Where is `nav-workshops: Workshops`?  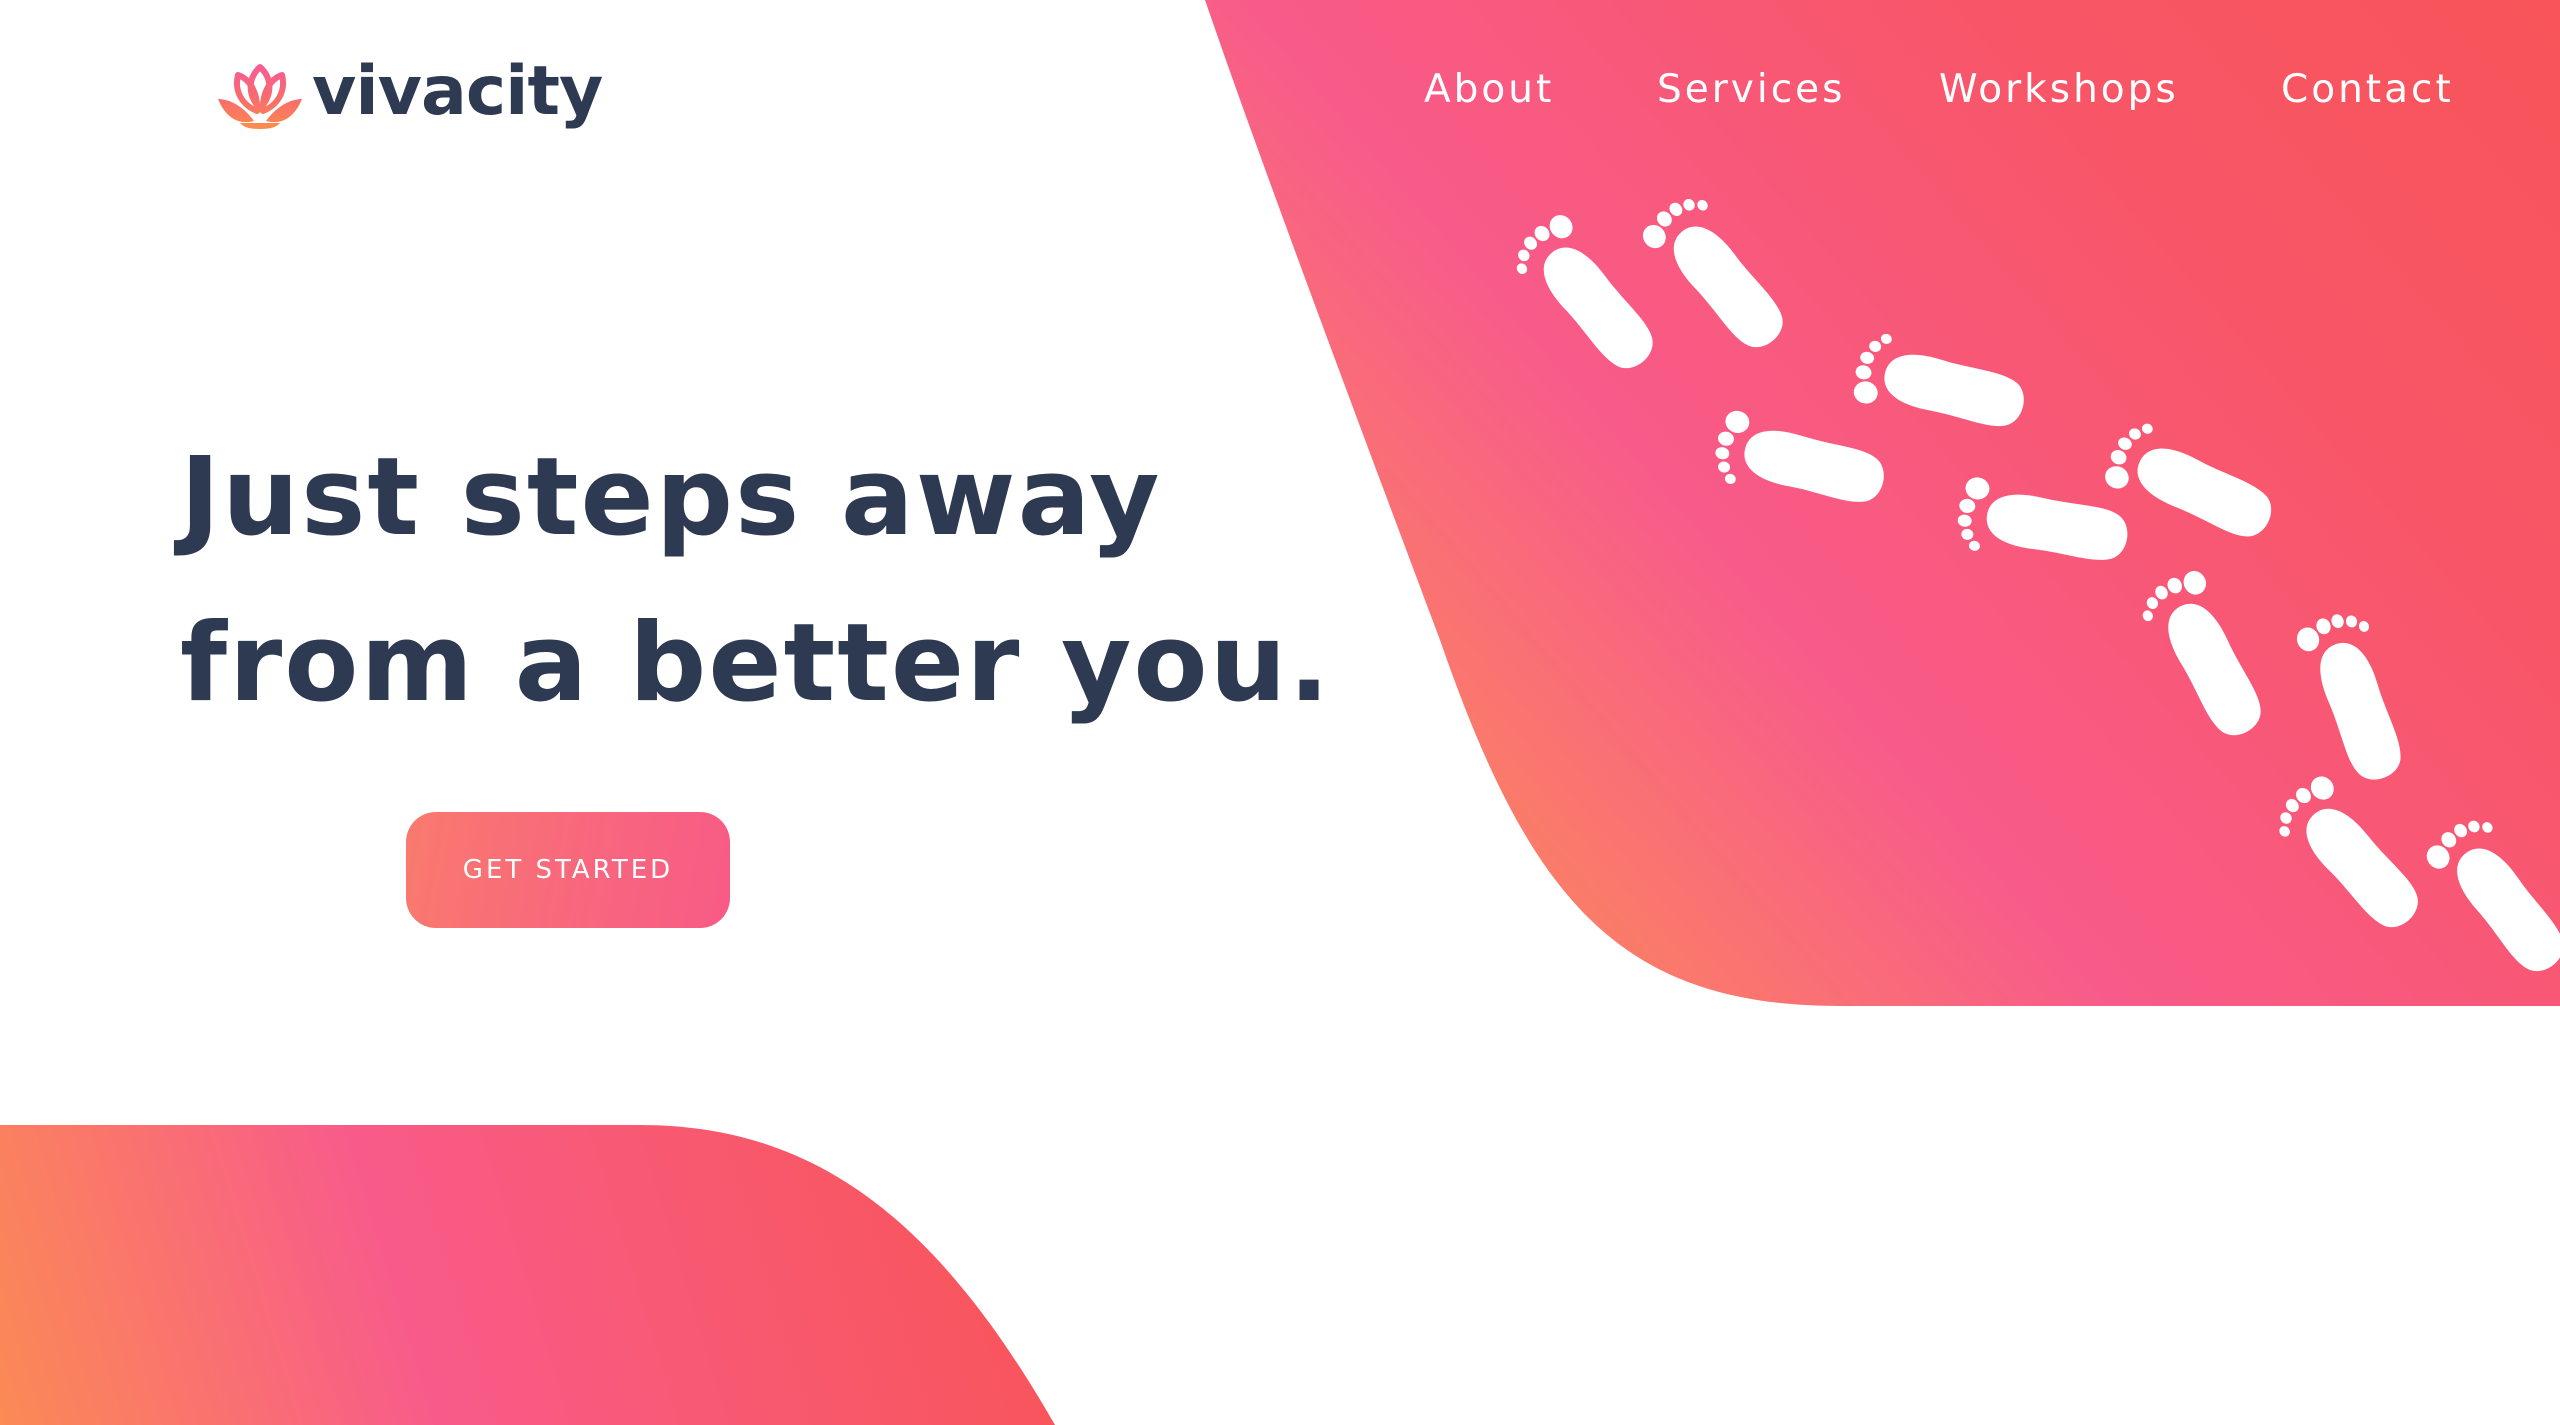 nav-workshops: Workshops is located at coordinates (2059, 90).